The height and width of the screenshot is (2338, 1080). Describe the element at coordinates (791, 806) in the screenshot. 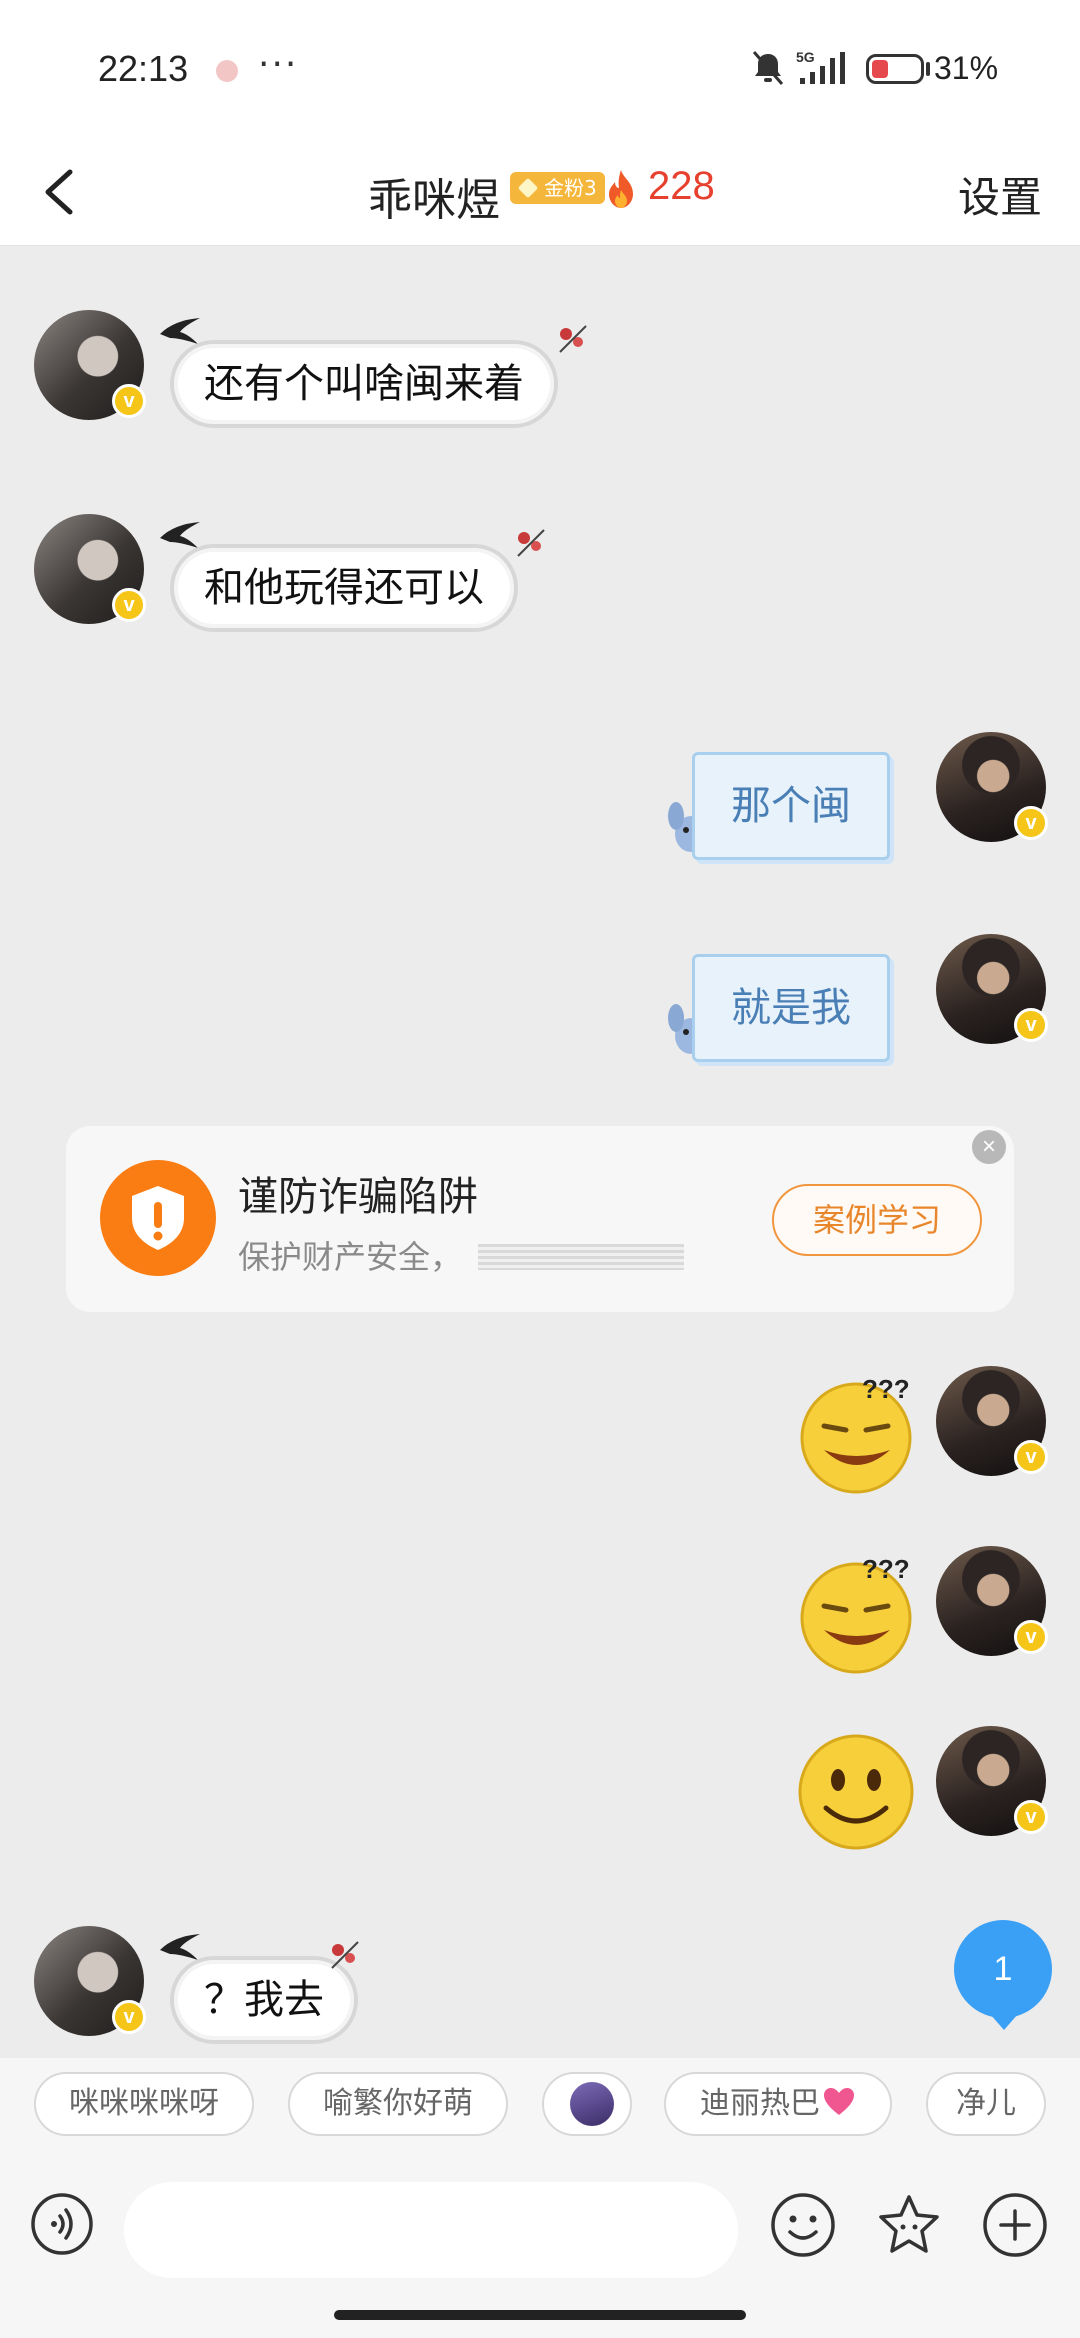

I see `message-bubble: 那个闽` at that location.